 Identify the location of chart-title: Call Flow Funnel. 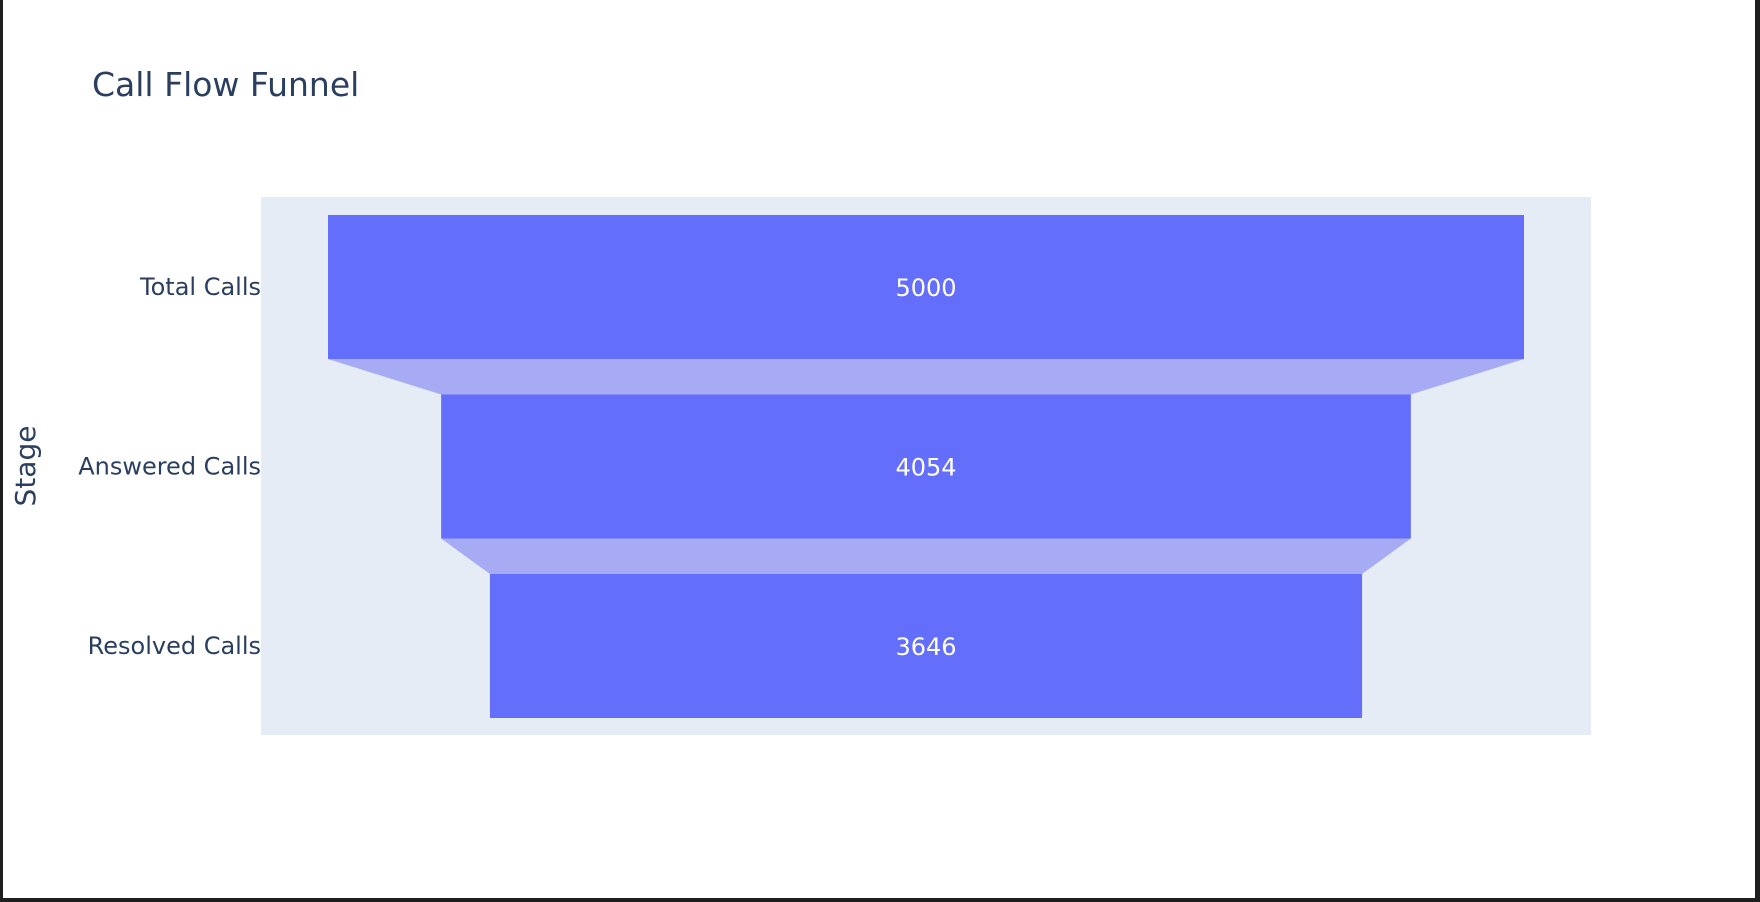
(225, 84).